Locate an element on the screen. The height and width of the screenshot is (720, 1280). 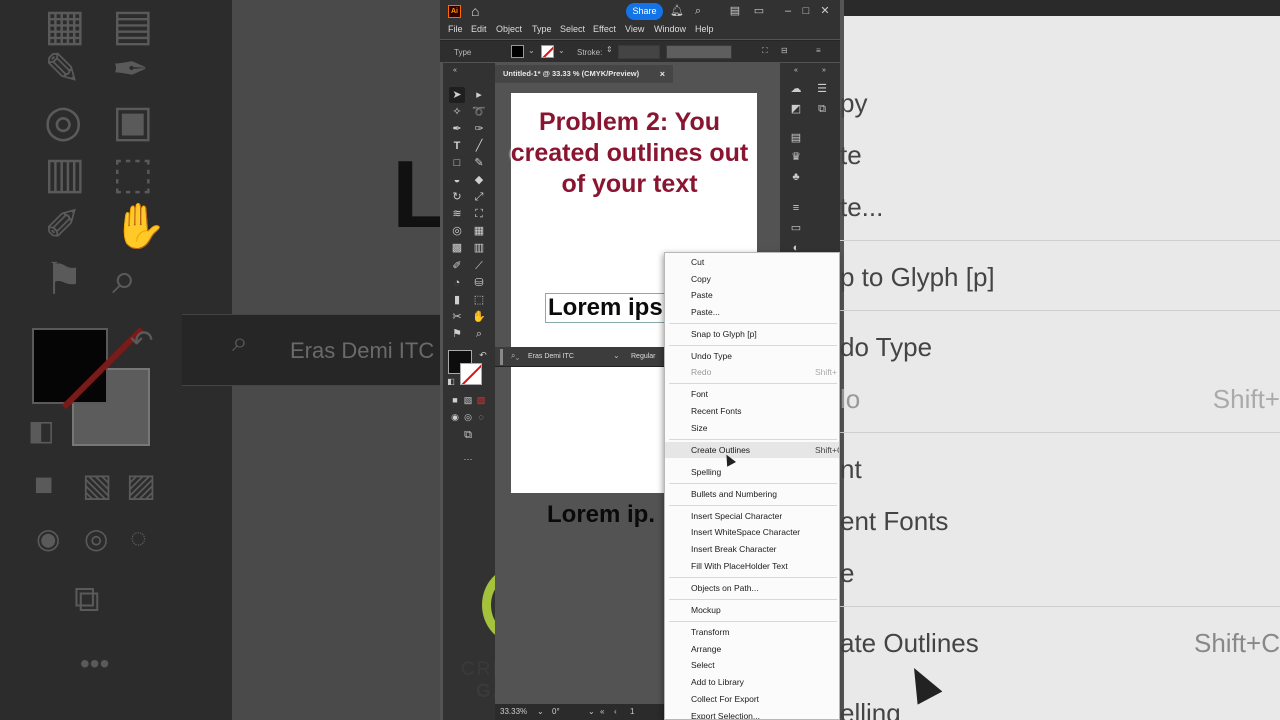
workspace-icon: ▭ is located at coordinates (759, 11).